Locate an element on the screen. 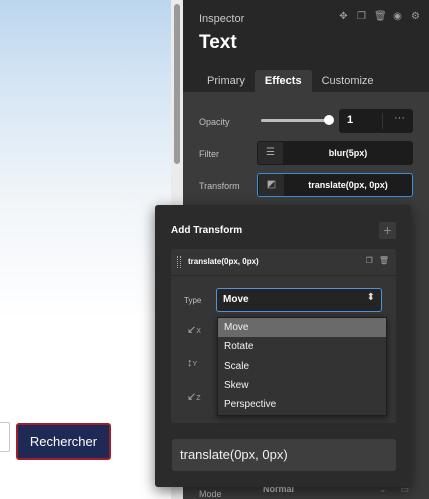 The height and width of the screenshot is (499, 429). transform-css-output: translate(0px, 0px) is located at coordinates (284, 455).